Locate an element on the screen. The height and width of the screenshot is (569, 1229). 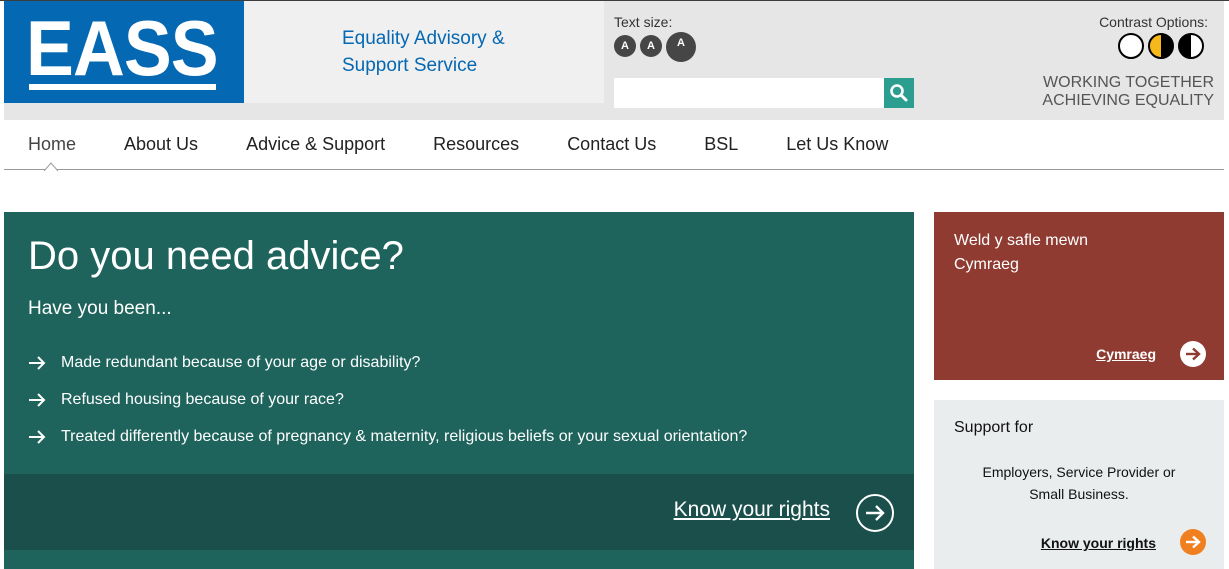
contrast-default-button is located at coordinates (1131, 46).